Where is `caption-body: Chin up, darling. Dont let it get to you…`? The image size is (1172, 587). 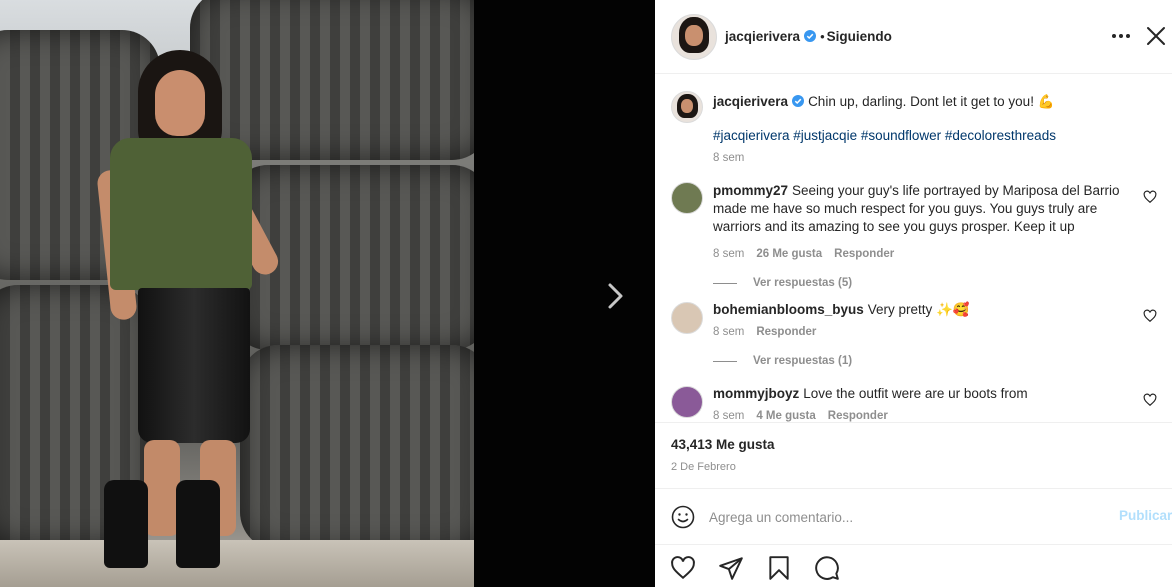
caption-body: Chin up, darling. Dont let it get to you… is located at coordinates (921, 101).